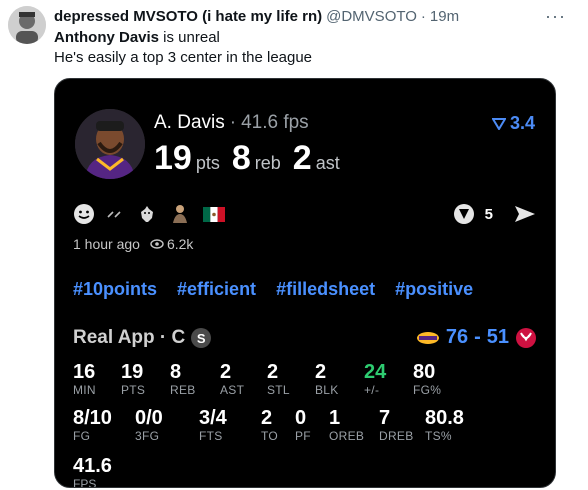  What do you see at coordinates (183, 57) in the screenshot?
I see `tweet-line-2: He's easily a top 3 center in the league` at bounding box center [183, 57].